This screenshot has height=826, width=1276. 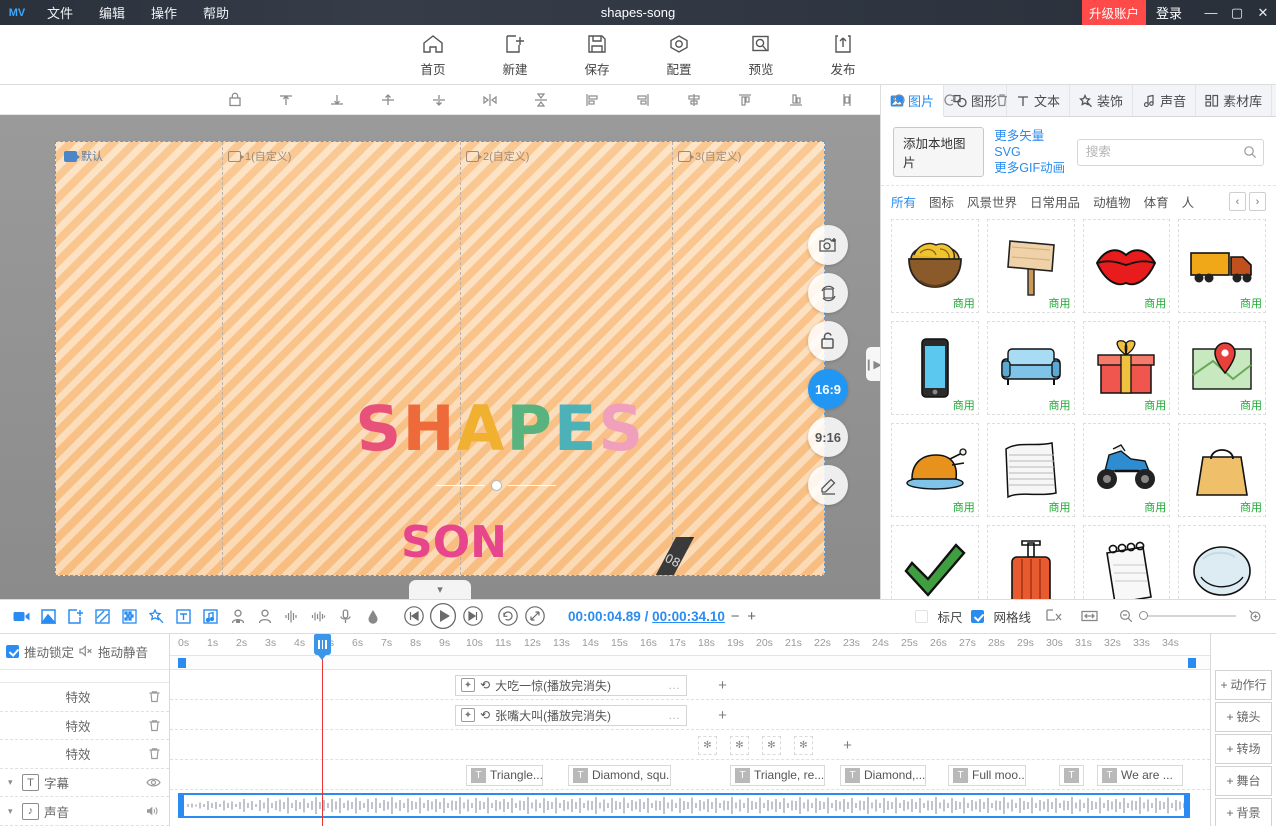 What do you see at coordinates (12, 651) in the screenshot?
I see `push-lock-checkbox` at bounding box center [12, 651].